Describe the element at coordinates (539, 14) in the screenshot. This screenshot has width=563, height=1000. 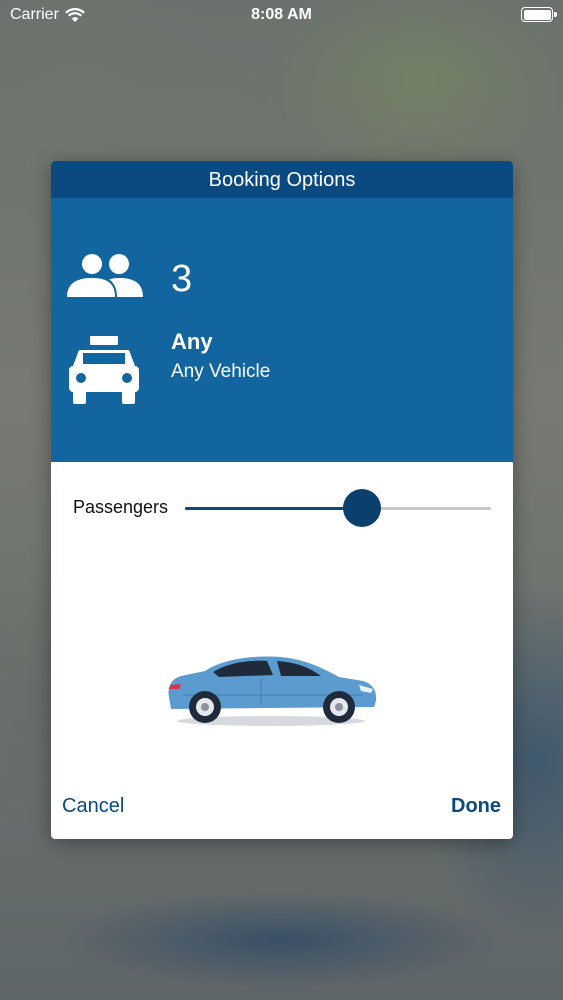
I see `battery-icon` at that location.